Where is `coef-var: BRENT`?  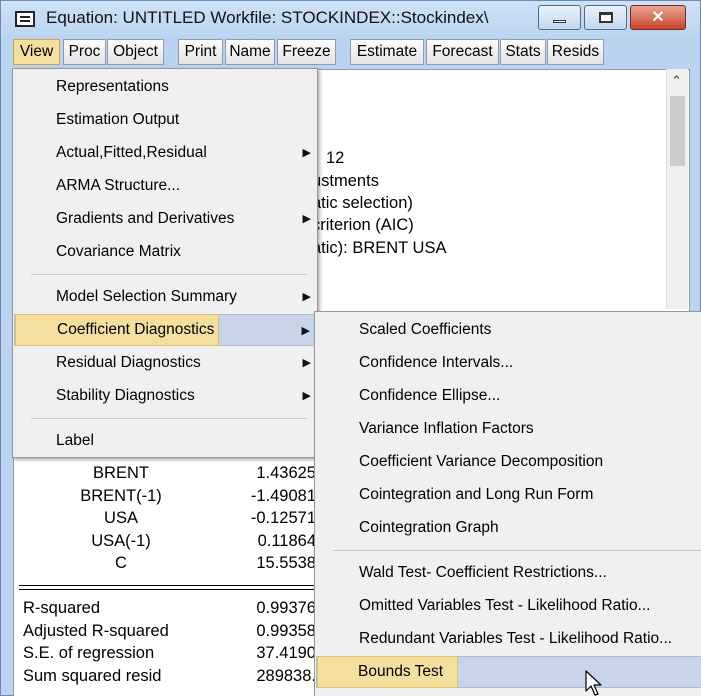
coef-var: BRENT is located at coordinates (121, 473).